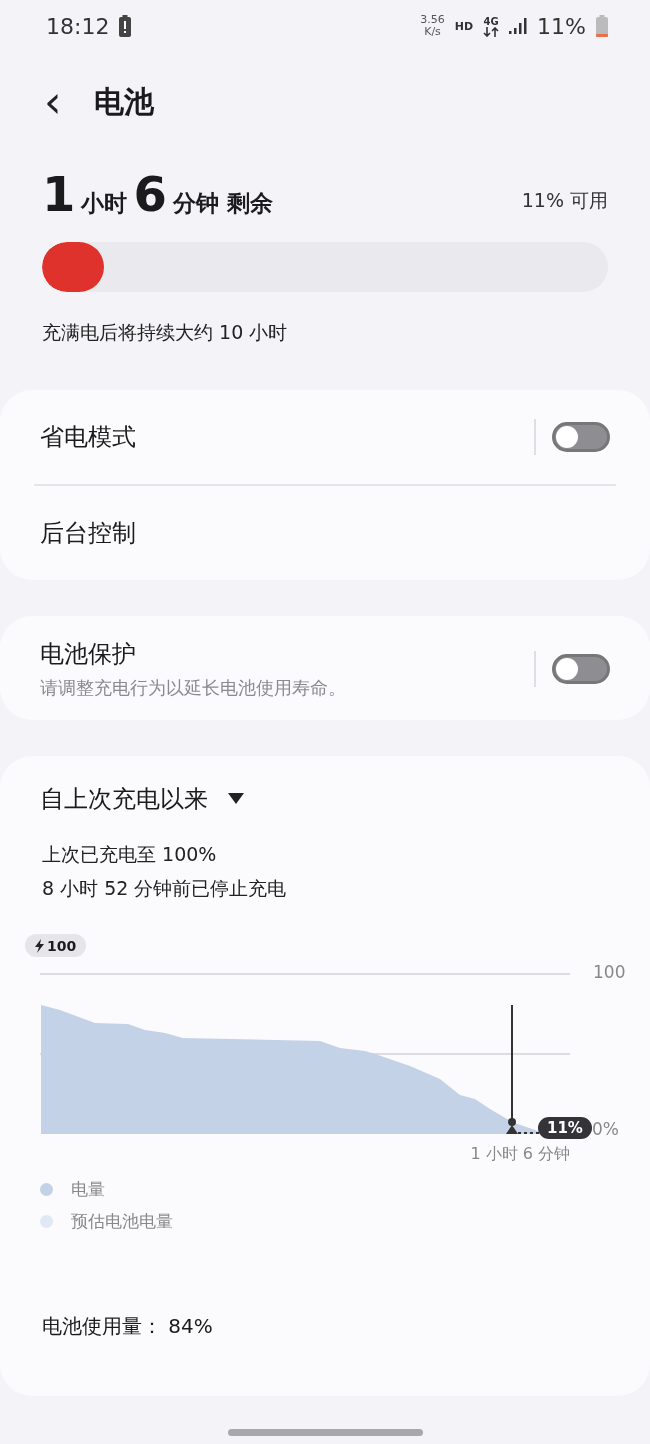 Image resolution: width=650 pixels, height=1444 pixels. Describe the element at coordinates (127, 1326) in the screenshot. I see `battery-usage-total: 电池使用量： 84%` at that location.